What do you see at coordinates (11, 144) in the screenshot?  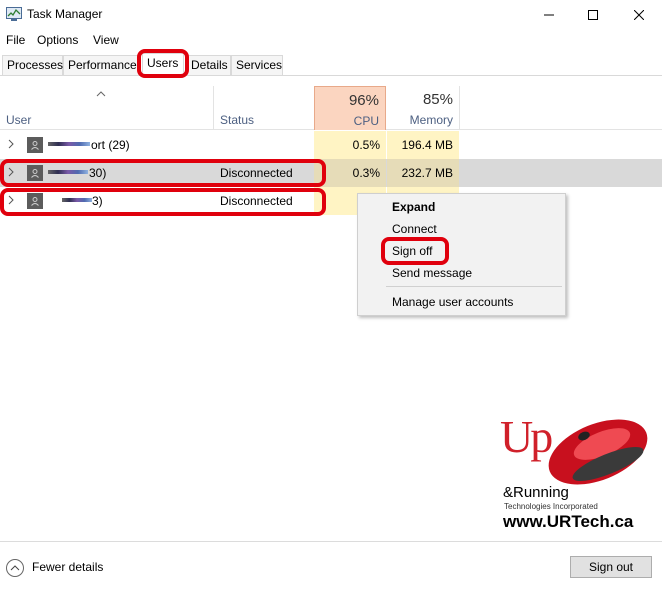 I see `chevron-right-icon` at bounding box center [11, 144].